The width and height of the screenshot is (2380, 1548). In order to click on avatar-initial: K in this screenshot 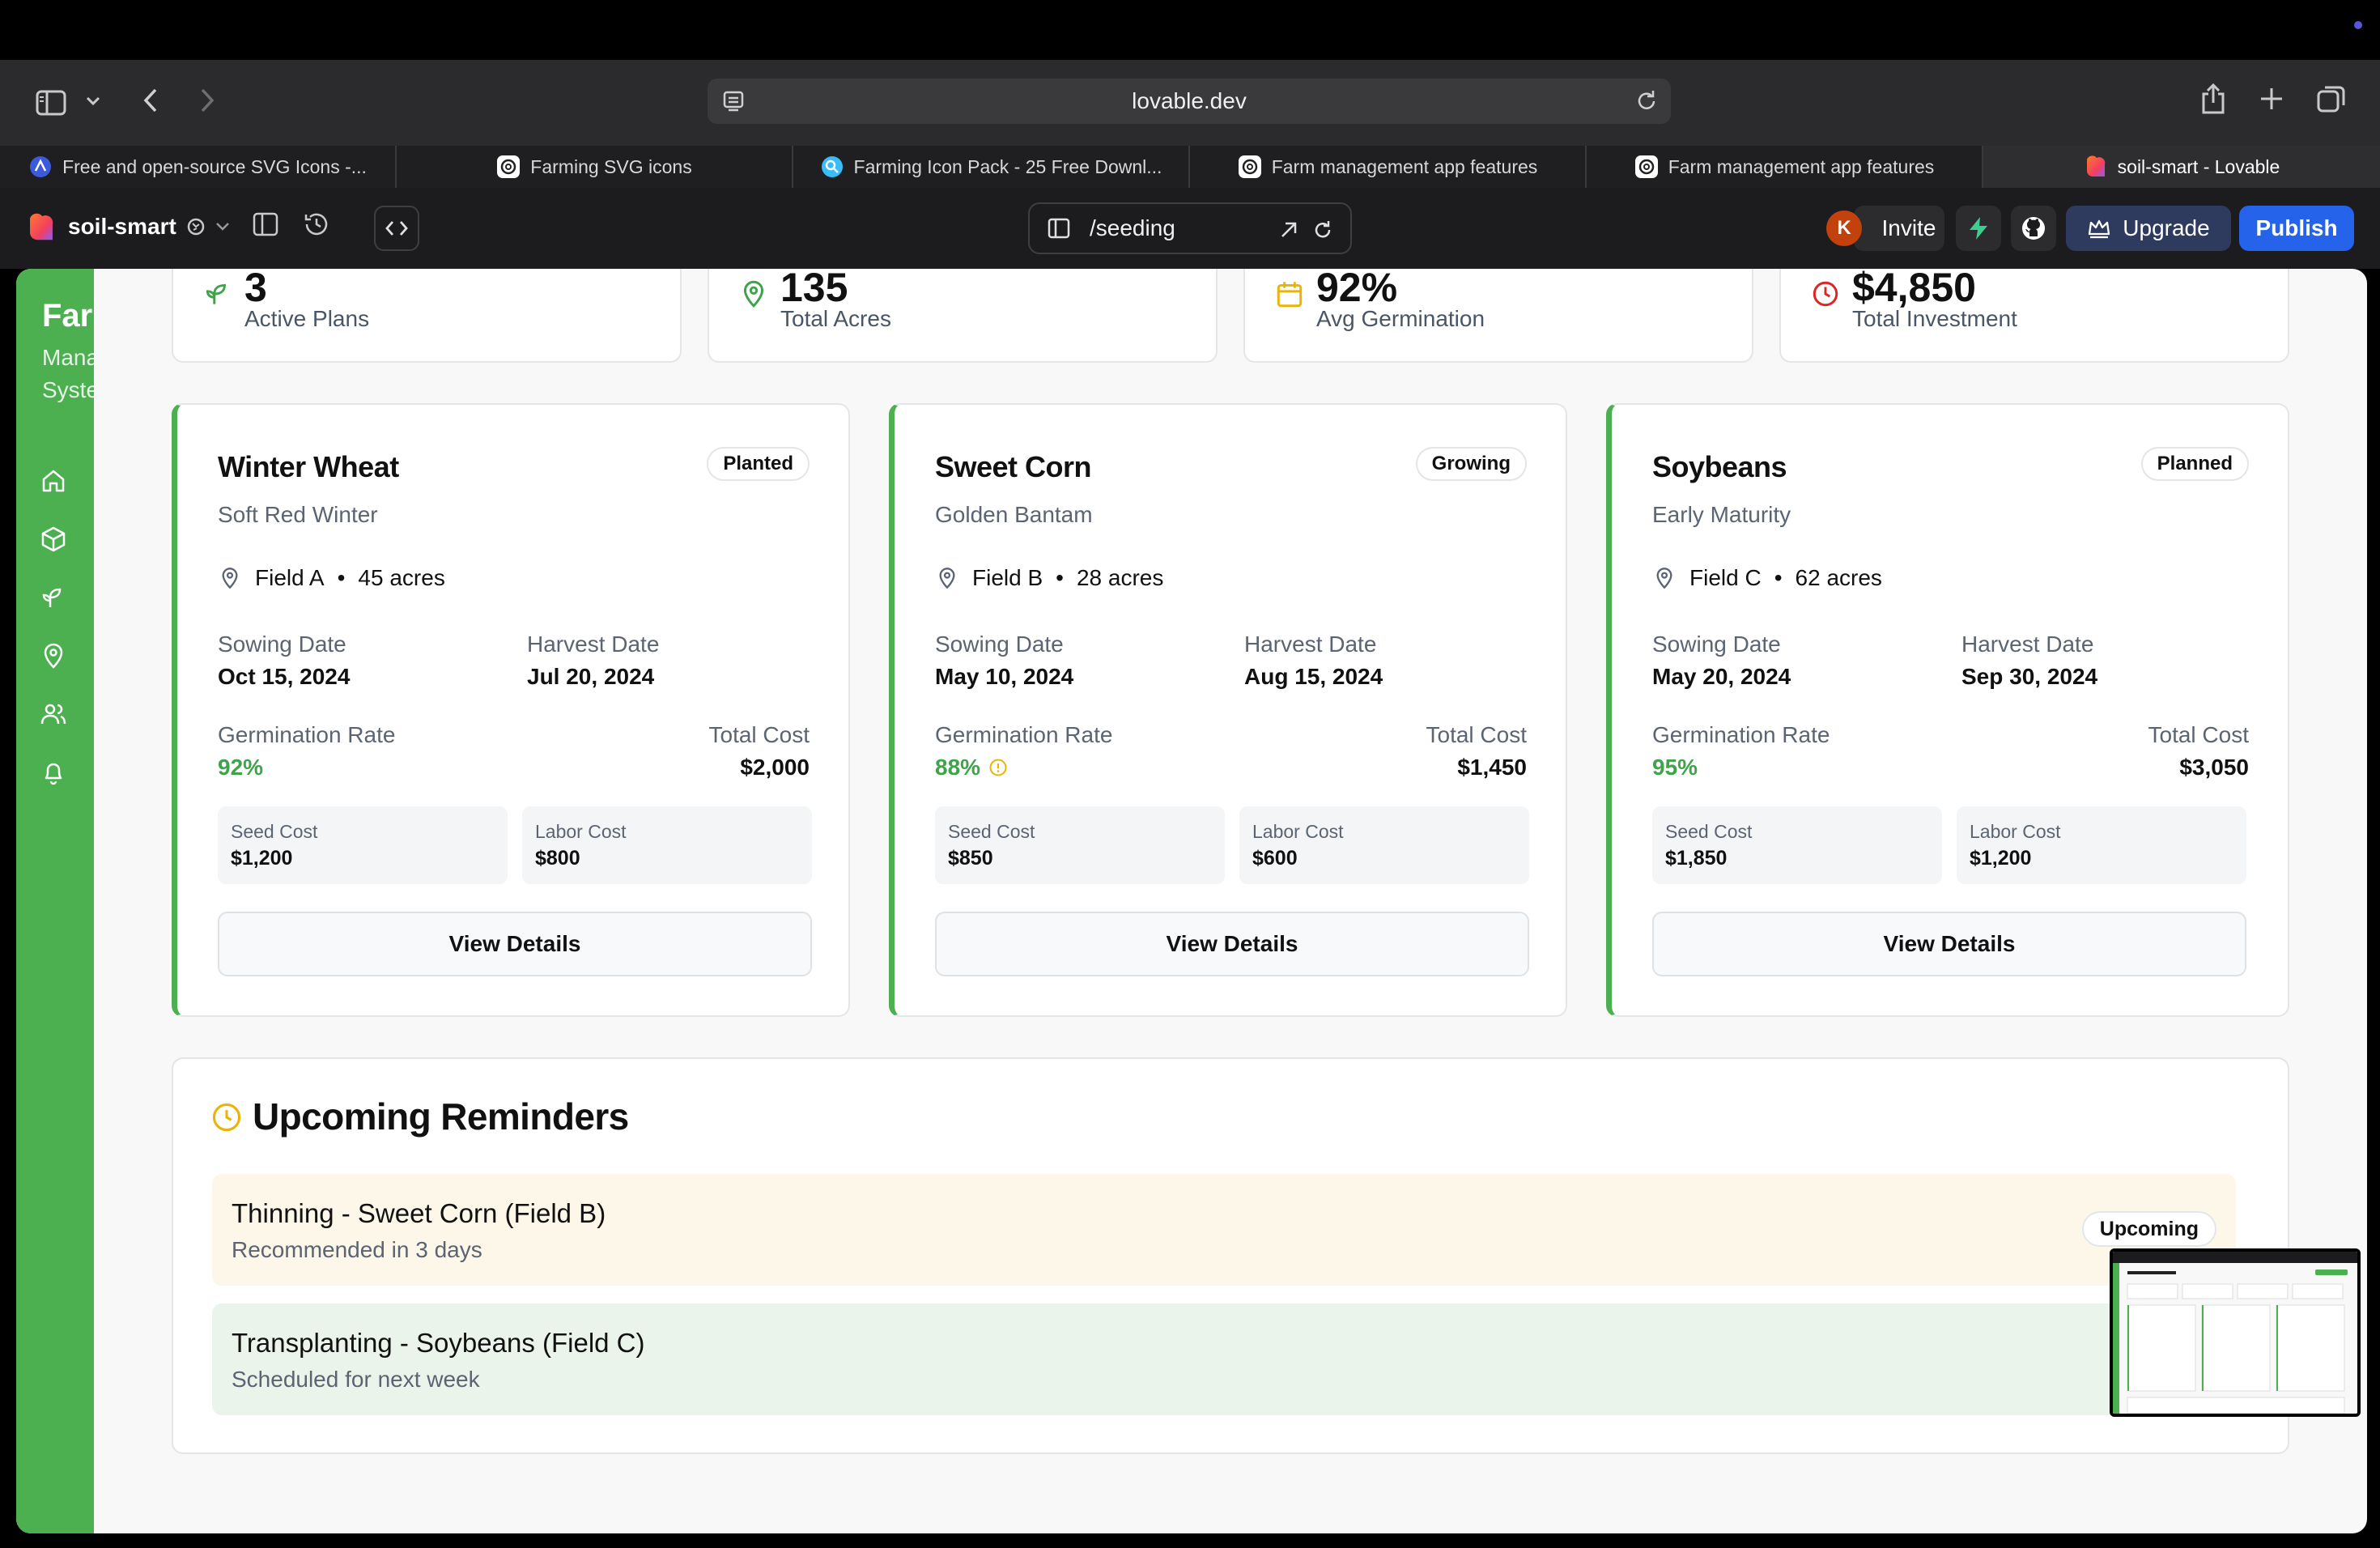, I will do `click(1844, 228)`.